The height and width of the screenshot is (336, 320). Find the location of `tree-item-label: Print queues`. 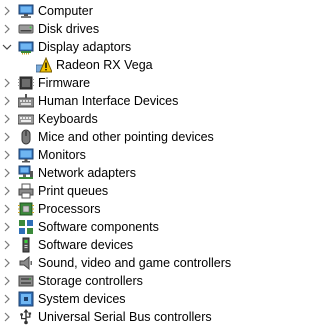

tree-item-label: Print queues is located at coordinates (73, 191).